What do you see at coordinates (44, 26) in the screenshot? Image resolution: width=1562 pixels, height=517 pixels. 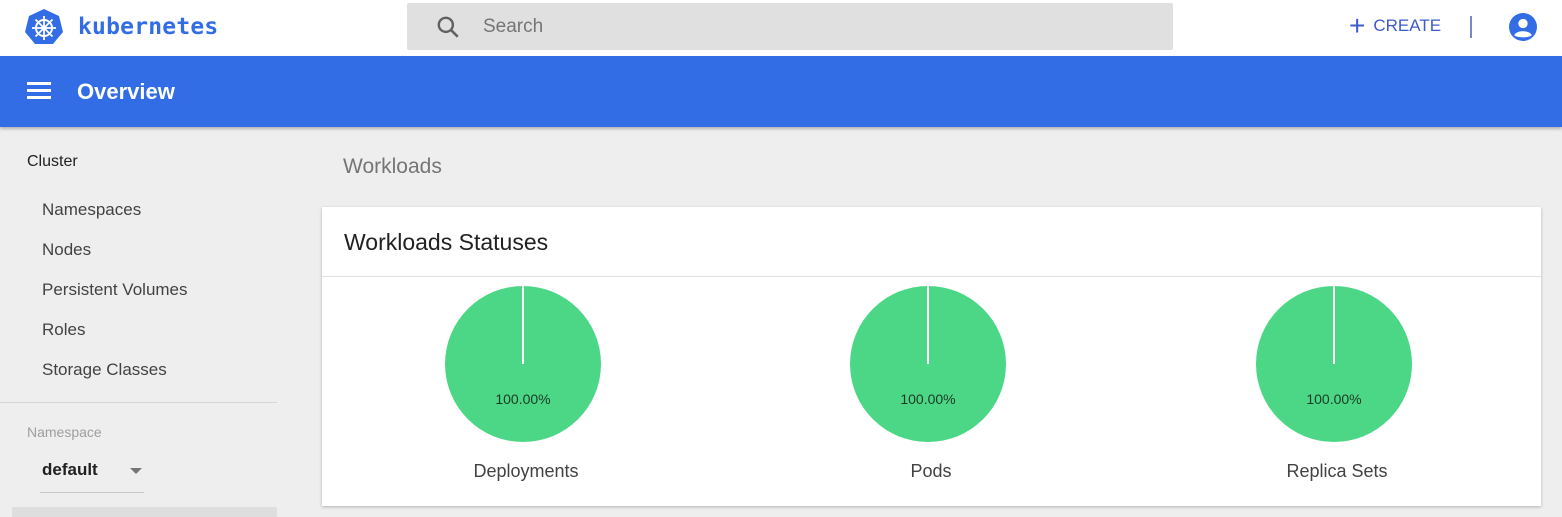 I see `kubernetes-wheel-icon` at bounding box center [44, 26].